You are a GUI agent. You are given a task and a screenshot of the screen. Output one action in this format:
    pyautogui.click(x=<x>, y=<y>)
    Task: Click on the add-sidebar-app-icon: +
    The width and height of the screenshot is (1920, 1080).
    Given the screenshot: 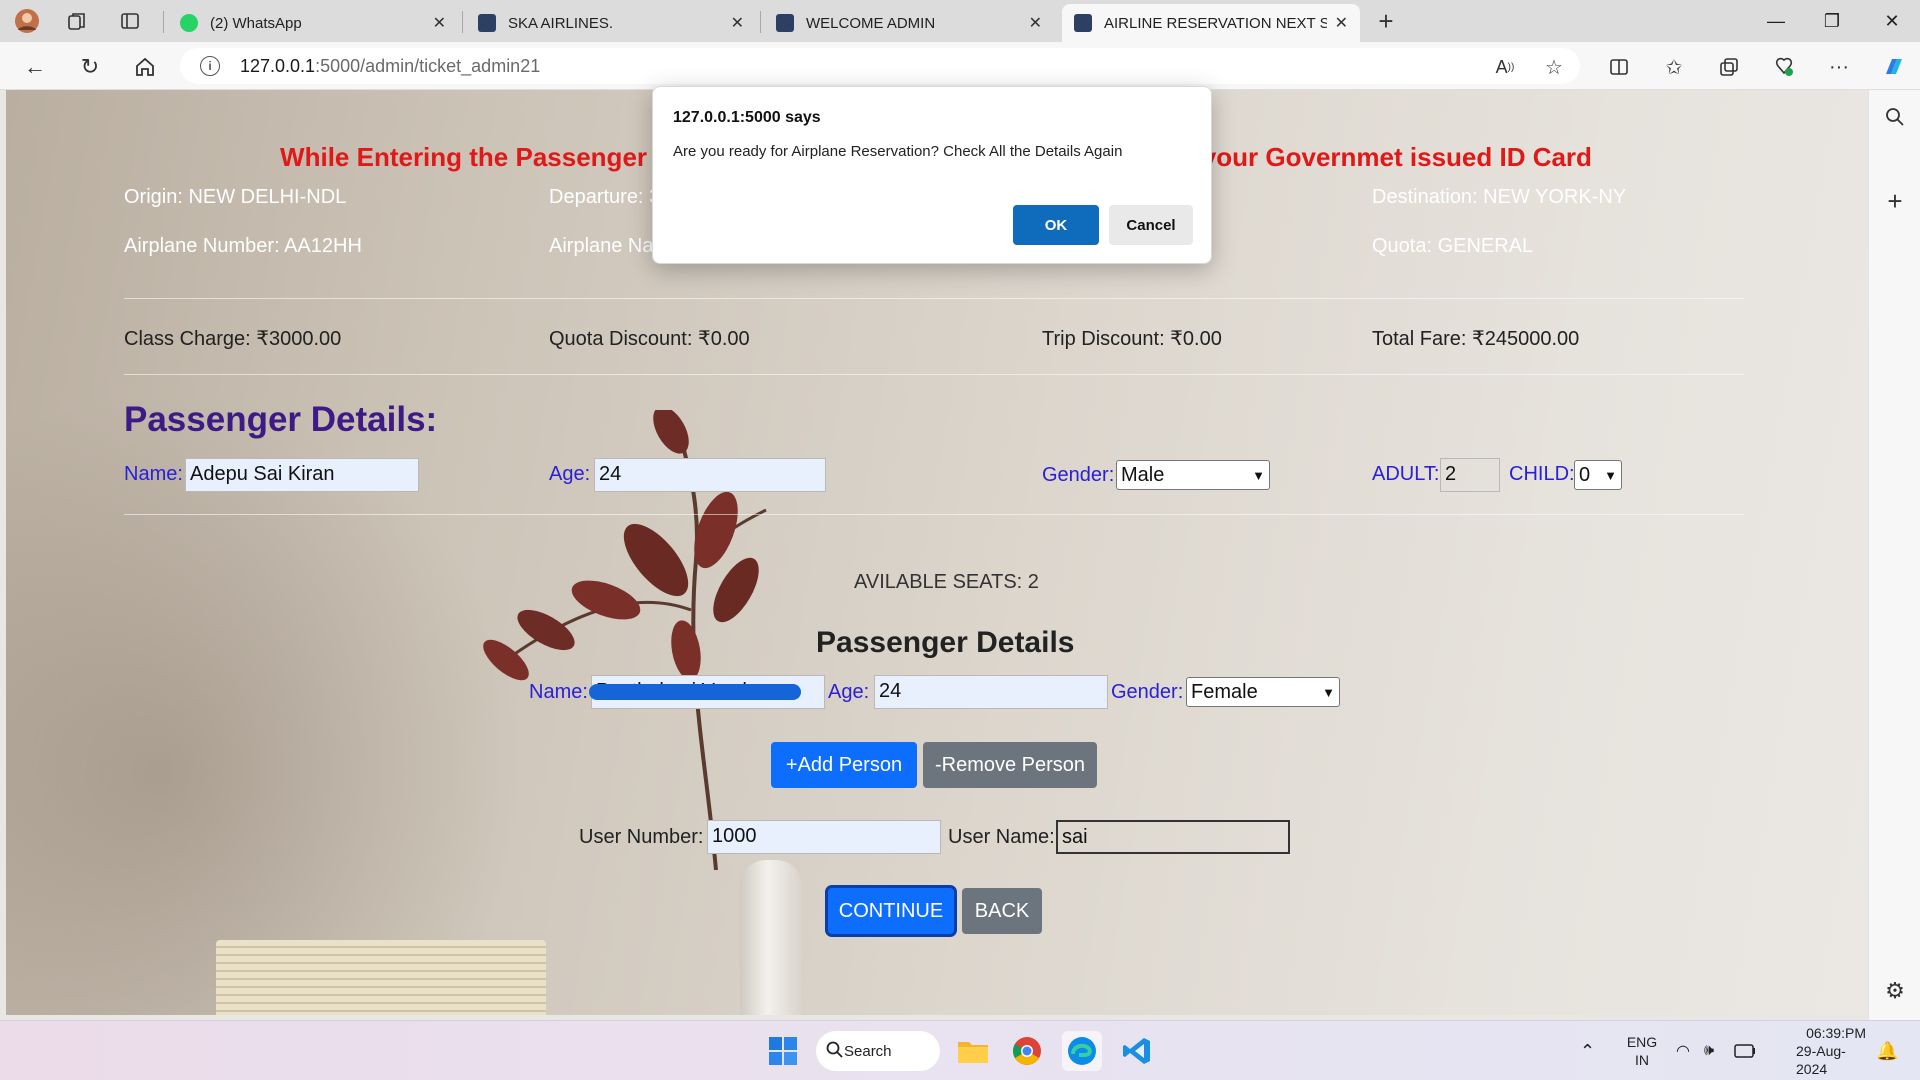 What is the action you would take?
    pyautogui.click(x=1895, y=201)
    